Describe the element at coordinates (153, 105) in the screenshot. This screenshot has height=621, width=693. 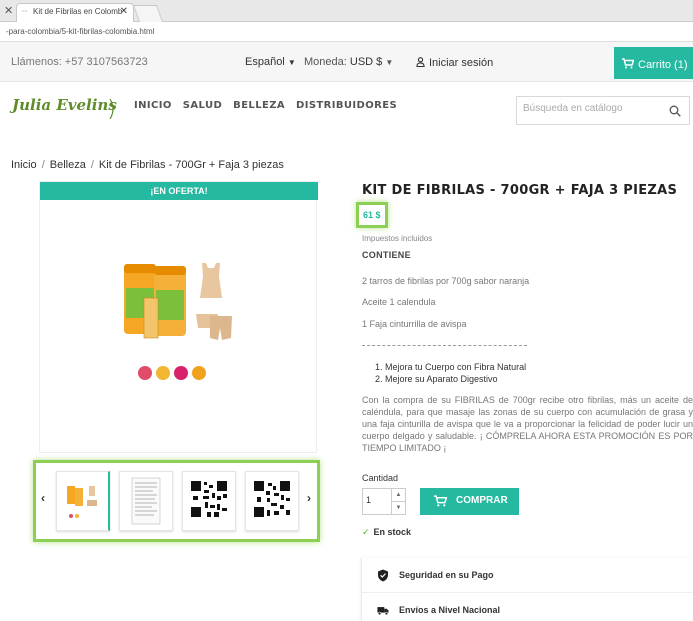
I see `nav-item-inicio: INICIO` at that location.